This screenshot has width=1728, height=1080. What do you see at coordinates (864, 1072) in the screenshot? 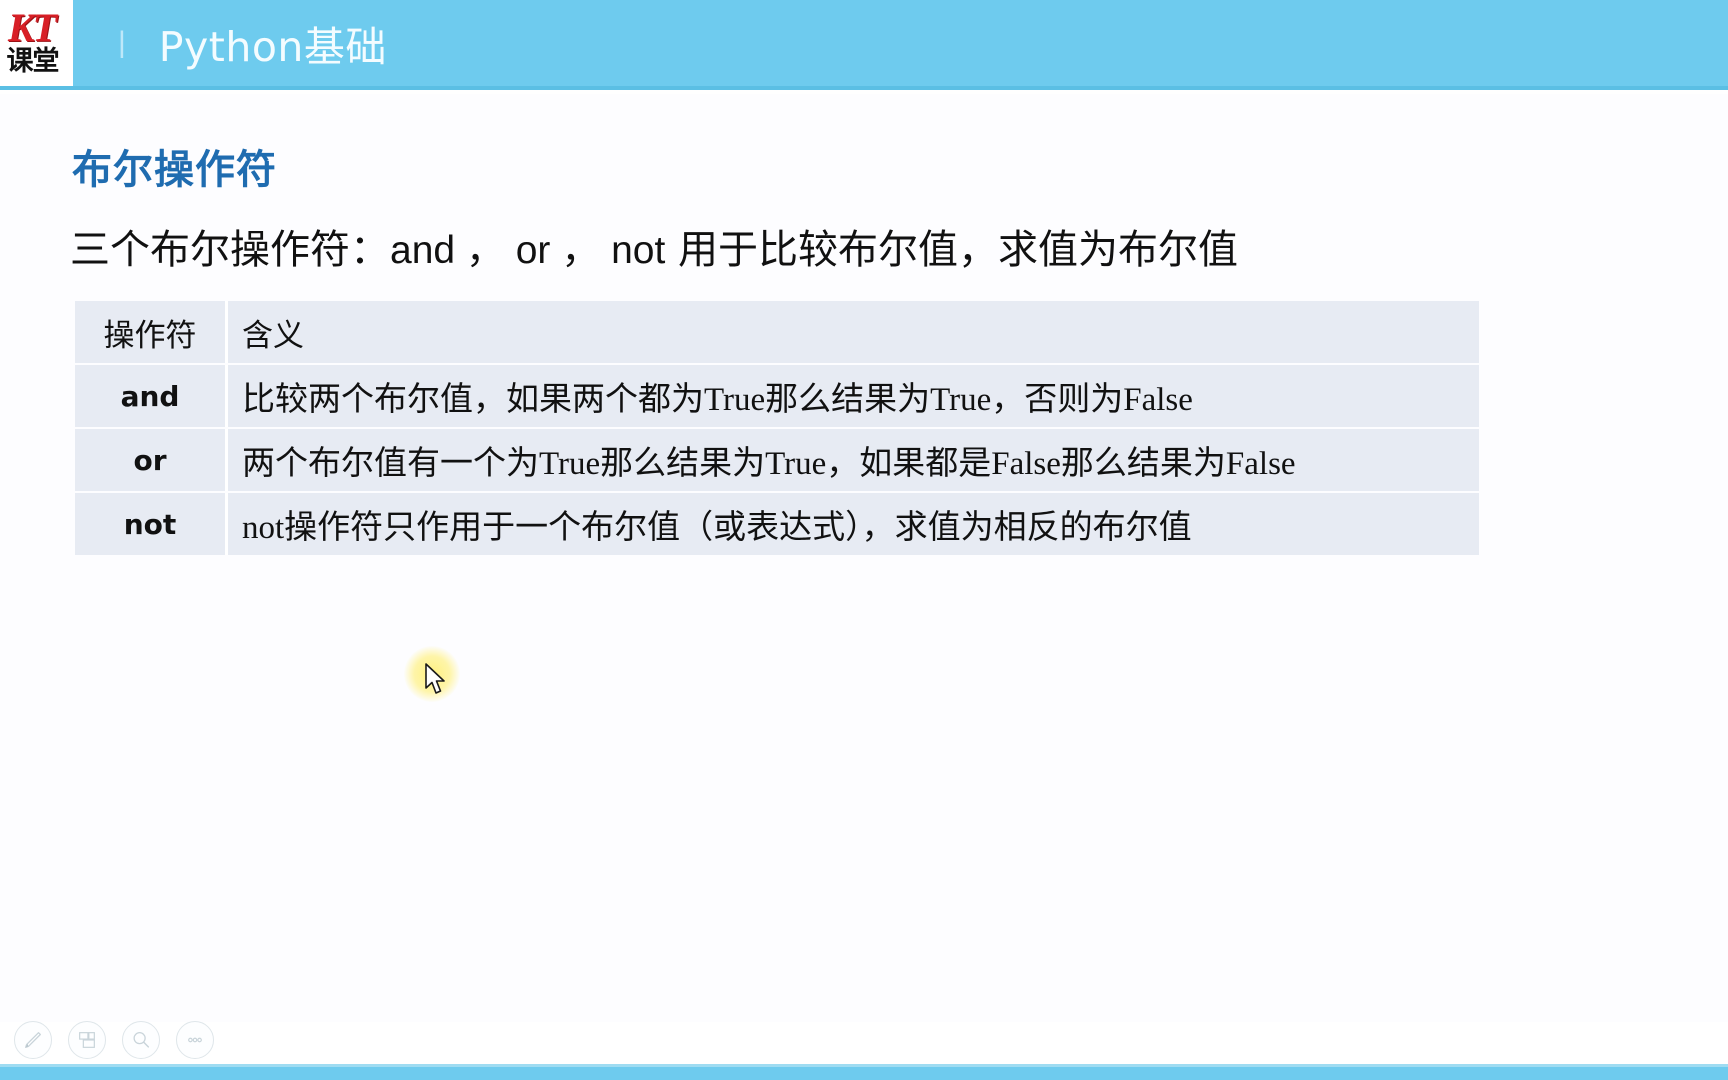
I see `bottom-accent-strip` at bounding box center [864, 1072].